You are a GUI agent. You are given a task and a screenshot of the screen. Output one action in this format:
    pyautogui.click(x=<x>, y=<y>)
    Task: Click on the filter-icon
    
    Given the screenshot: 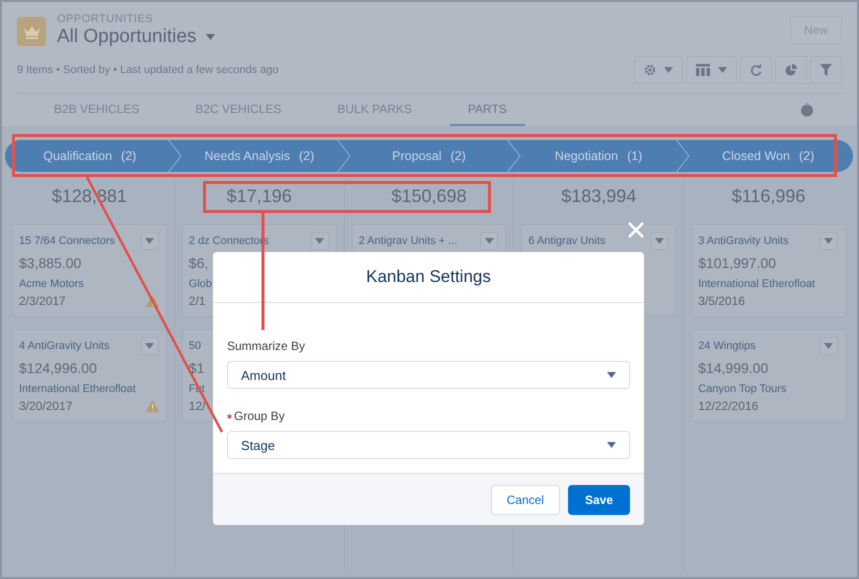 What is the action you would take?
    pyautogui.click(x=826, y=70)
    